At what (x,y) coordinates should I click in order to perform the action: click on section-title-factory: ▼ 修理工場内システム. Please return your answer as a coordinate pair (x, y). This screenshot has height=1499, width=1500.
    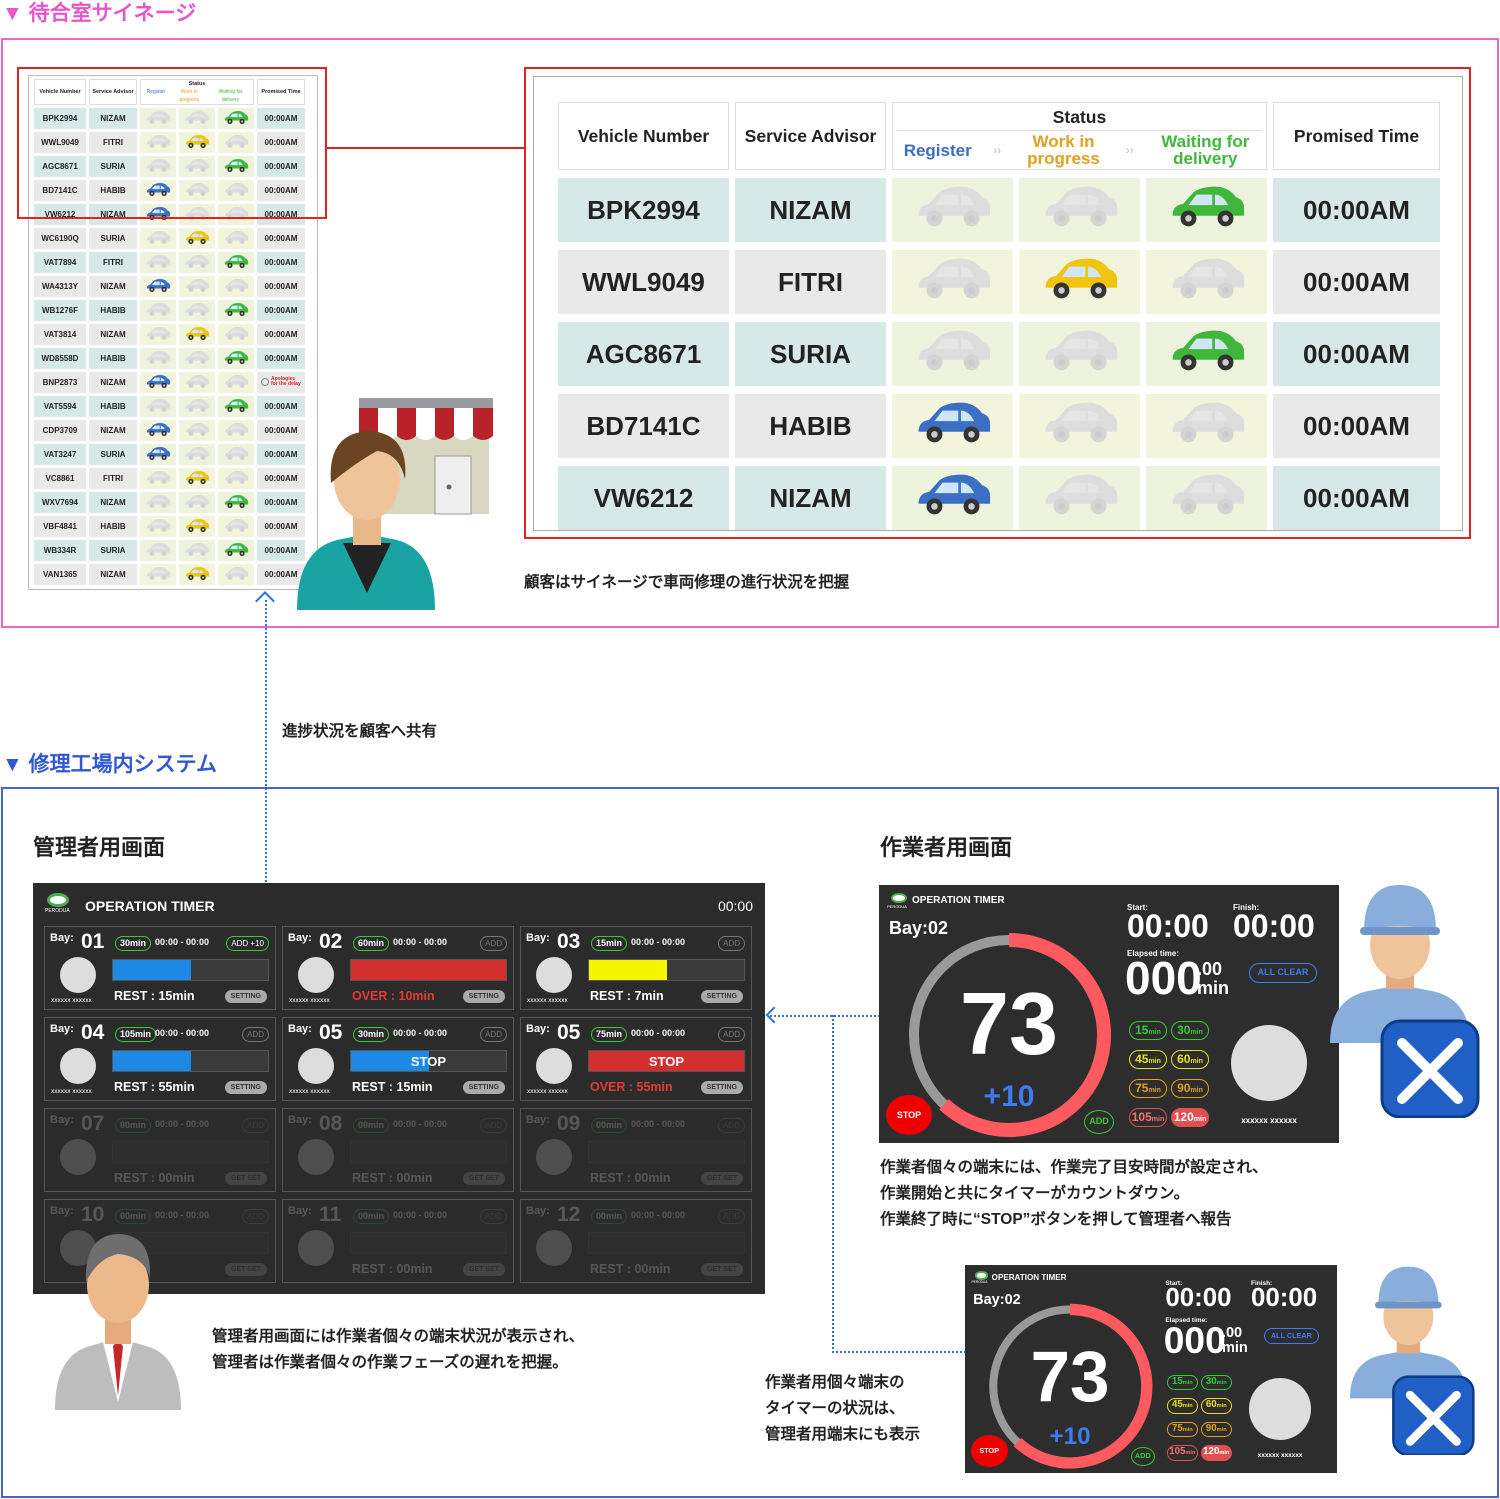
    Looking at the image, I should click on (109, 764).